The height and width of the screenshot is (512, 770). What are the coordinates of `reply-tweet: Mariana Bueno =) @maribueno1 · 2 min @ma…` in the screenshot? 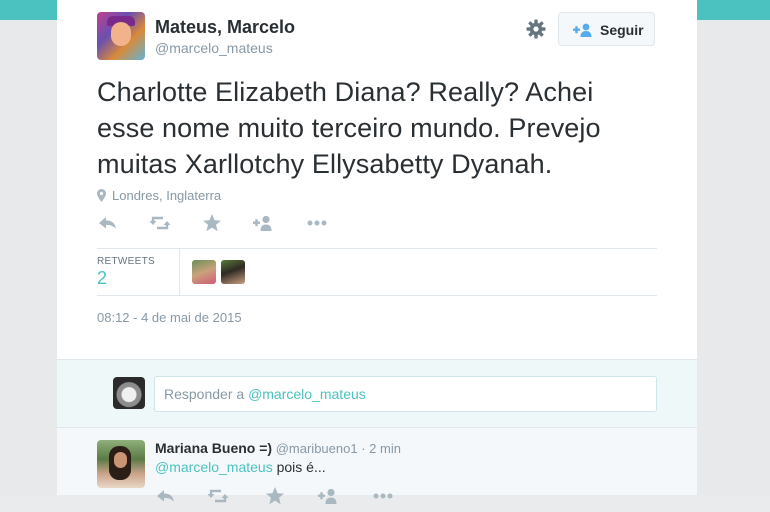 It's located at (377, 466).